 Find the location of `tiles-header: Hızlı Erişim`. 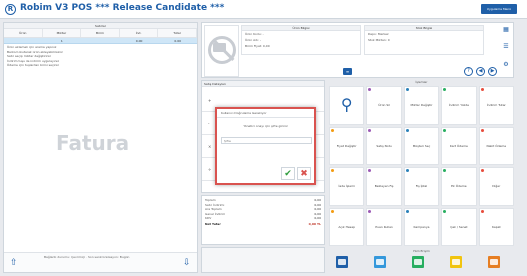

tiles-header: Hızlı Erişim is located at coordinates (421, 251).